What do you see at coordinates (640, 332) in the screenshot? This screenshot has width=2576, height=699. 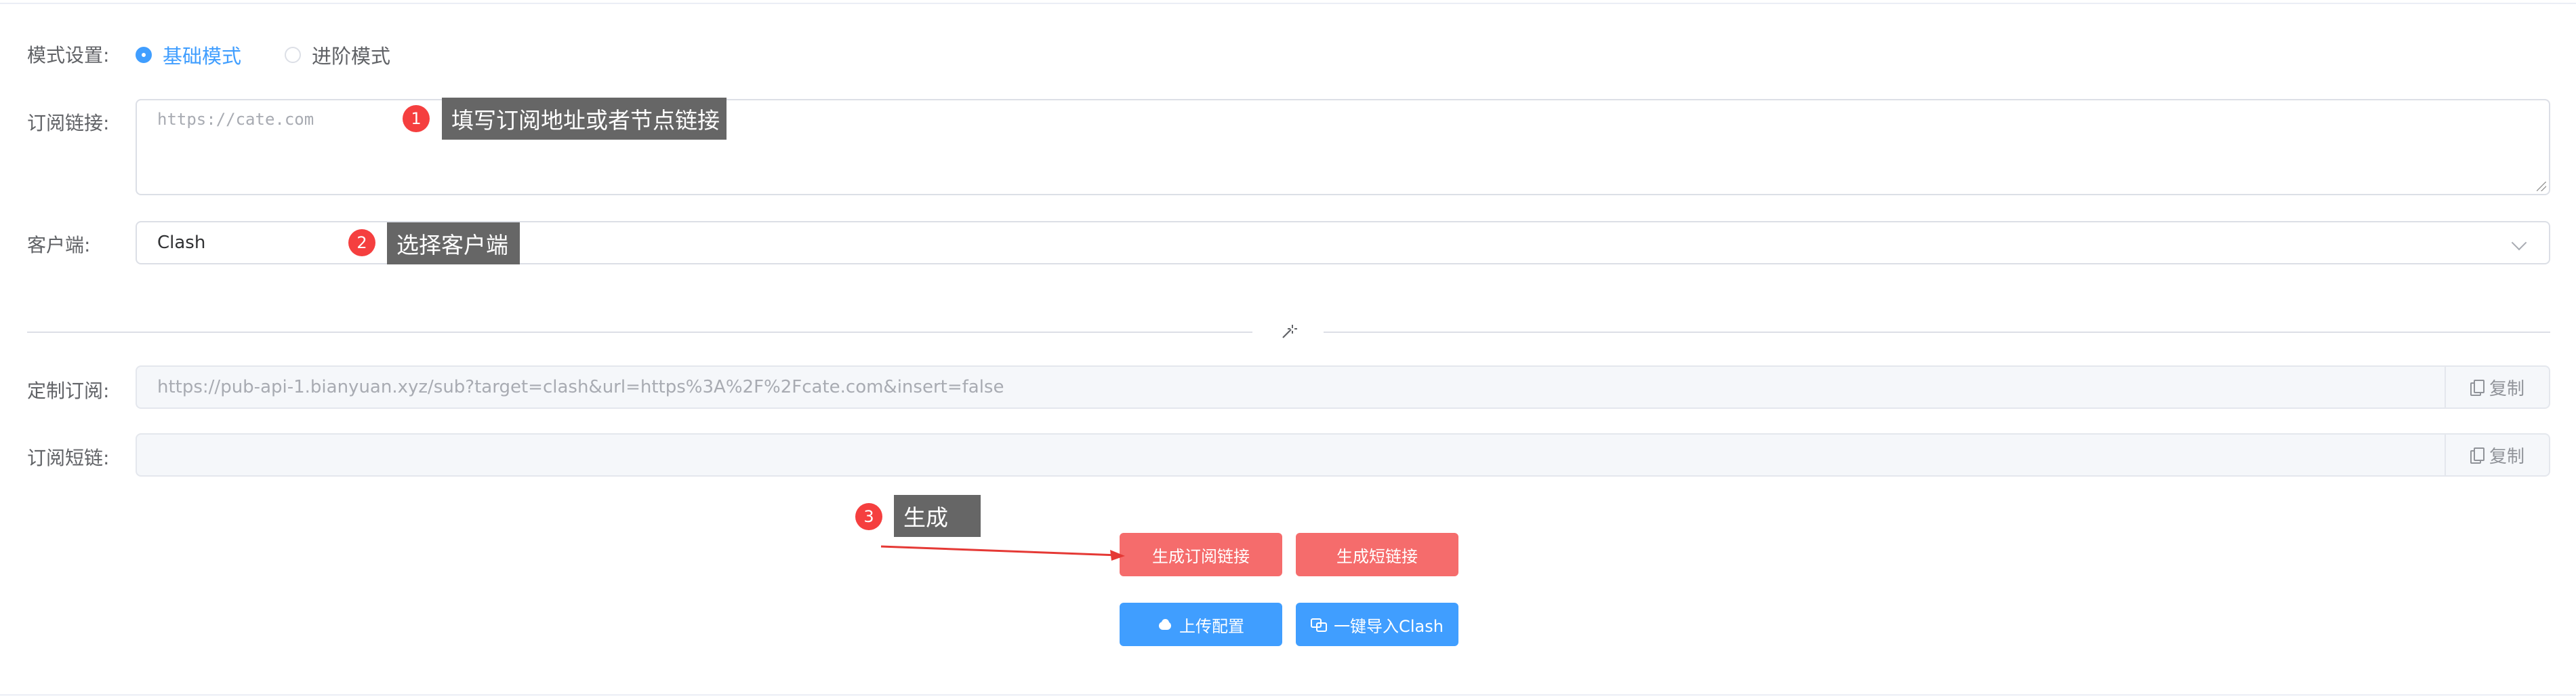 I see `divider-line-left` at bounding box center [640, 332].